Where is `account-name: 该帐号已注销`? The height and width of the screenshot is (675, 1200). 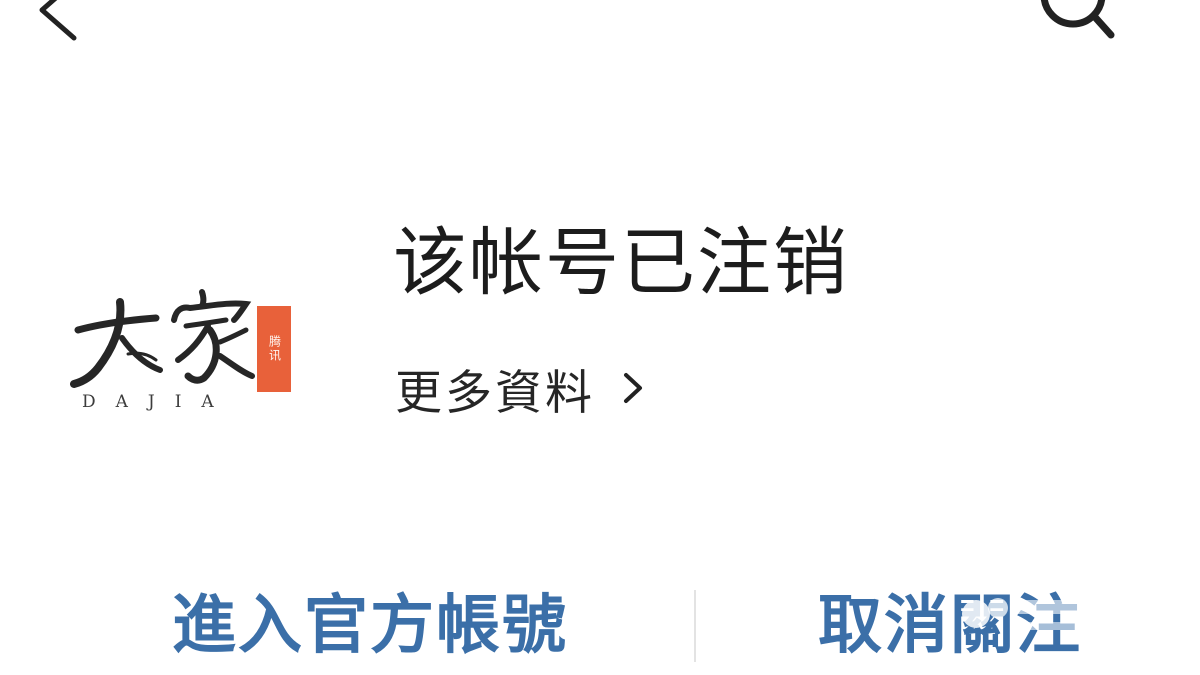
account-name: 该帐号已注销 is located at coordinates (621, 263).